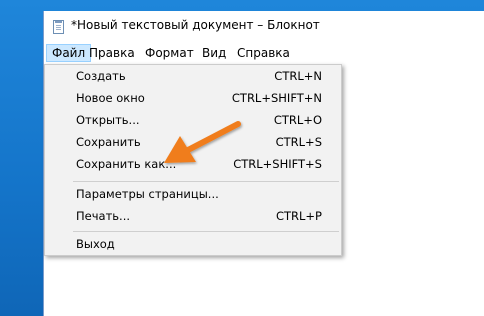 This screenshot has height=316, width=484. I want to click on notepad-icon, so click(58, 27).